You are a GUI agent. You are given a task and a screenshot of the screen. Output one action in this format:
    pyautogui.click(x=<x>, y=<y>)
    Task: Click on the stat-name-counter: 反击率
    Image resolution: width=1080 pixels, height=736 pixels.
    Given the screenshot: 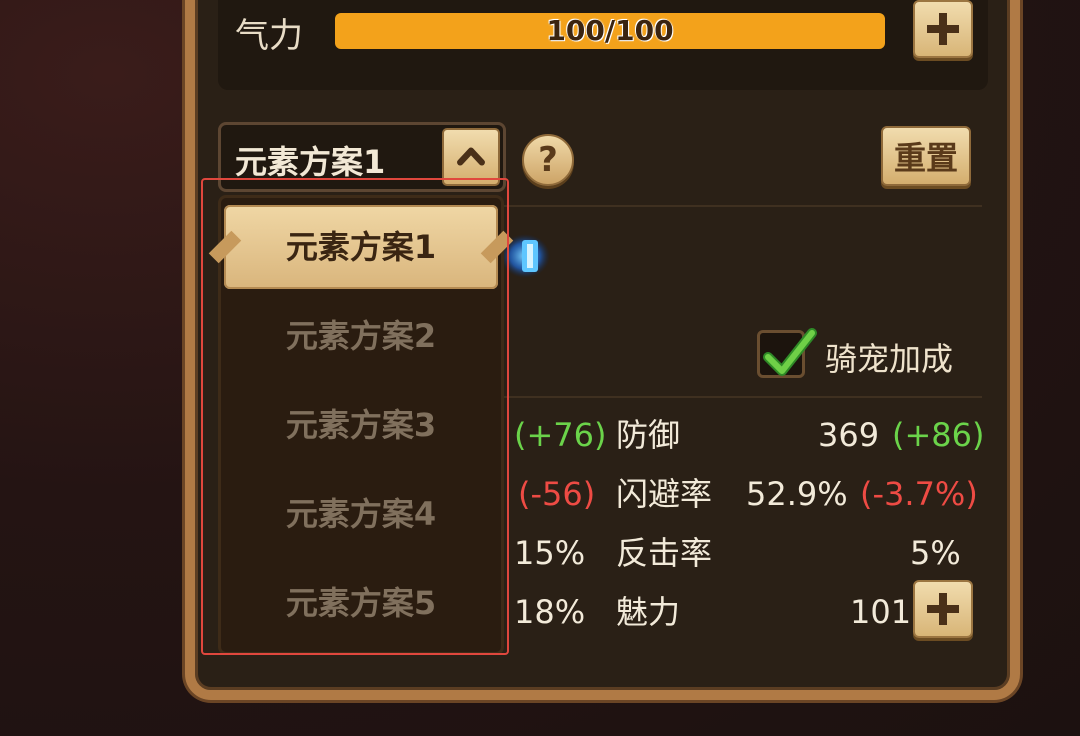 What is the action you would take?
    pyautogui.click(x=664, y=553)
    